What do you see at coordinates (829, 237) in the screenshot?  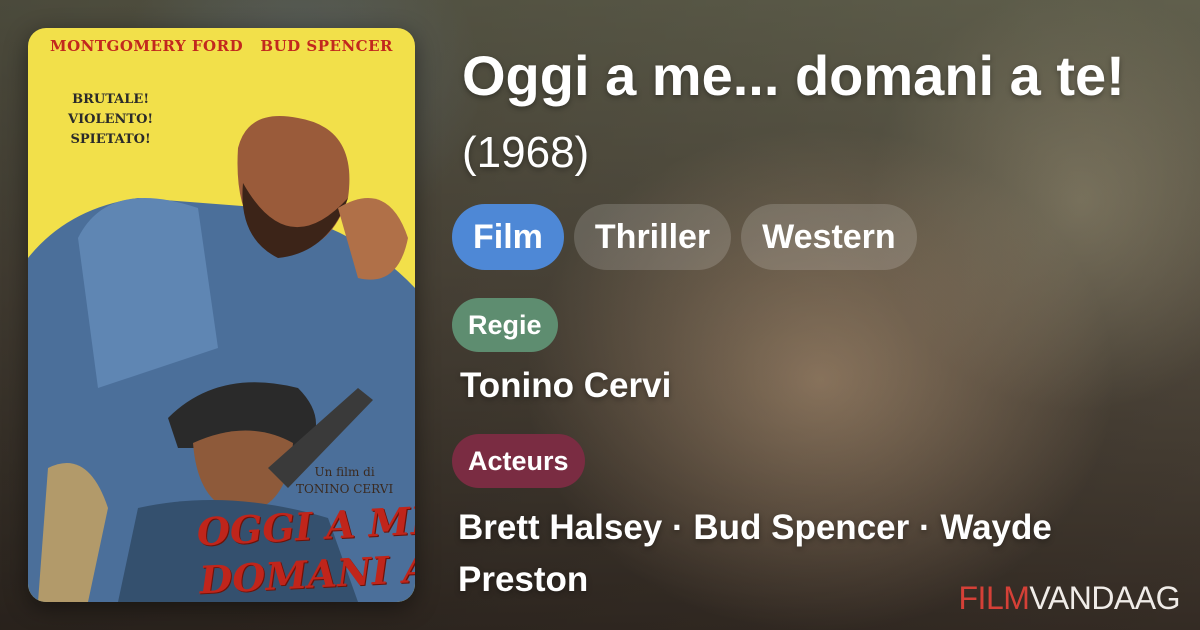 I see `genre-tag-western: Western` at bounding box center [829, 237].